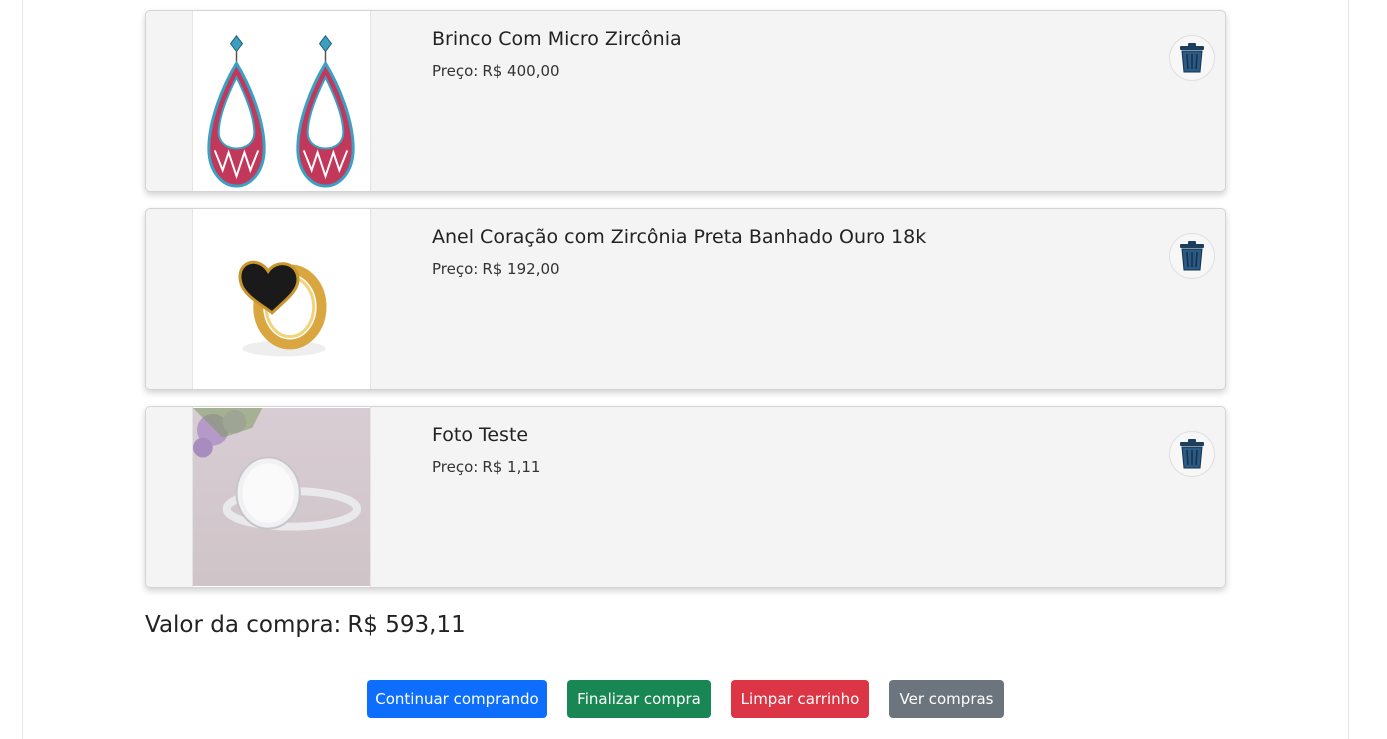 The image size is (1387, 739). I want to click on product-image-earrings, so click(281, 101).